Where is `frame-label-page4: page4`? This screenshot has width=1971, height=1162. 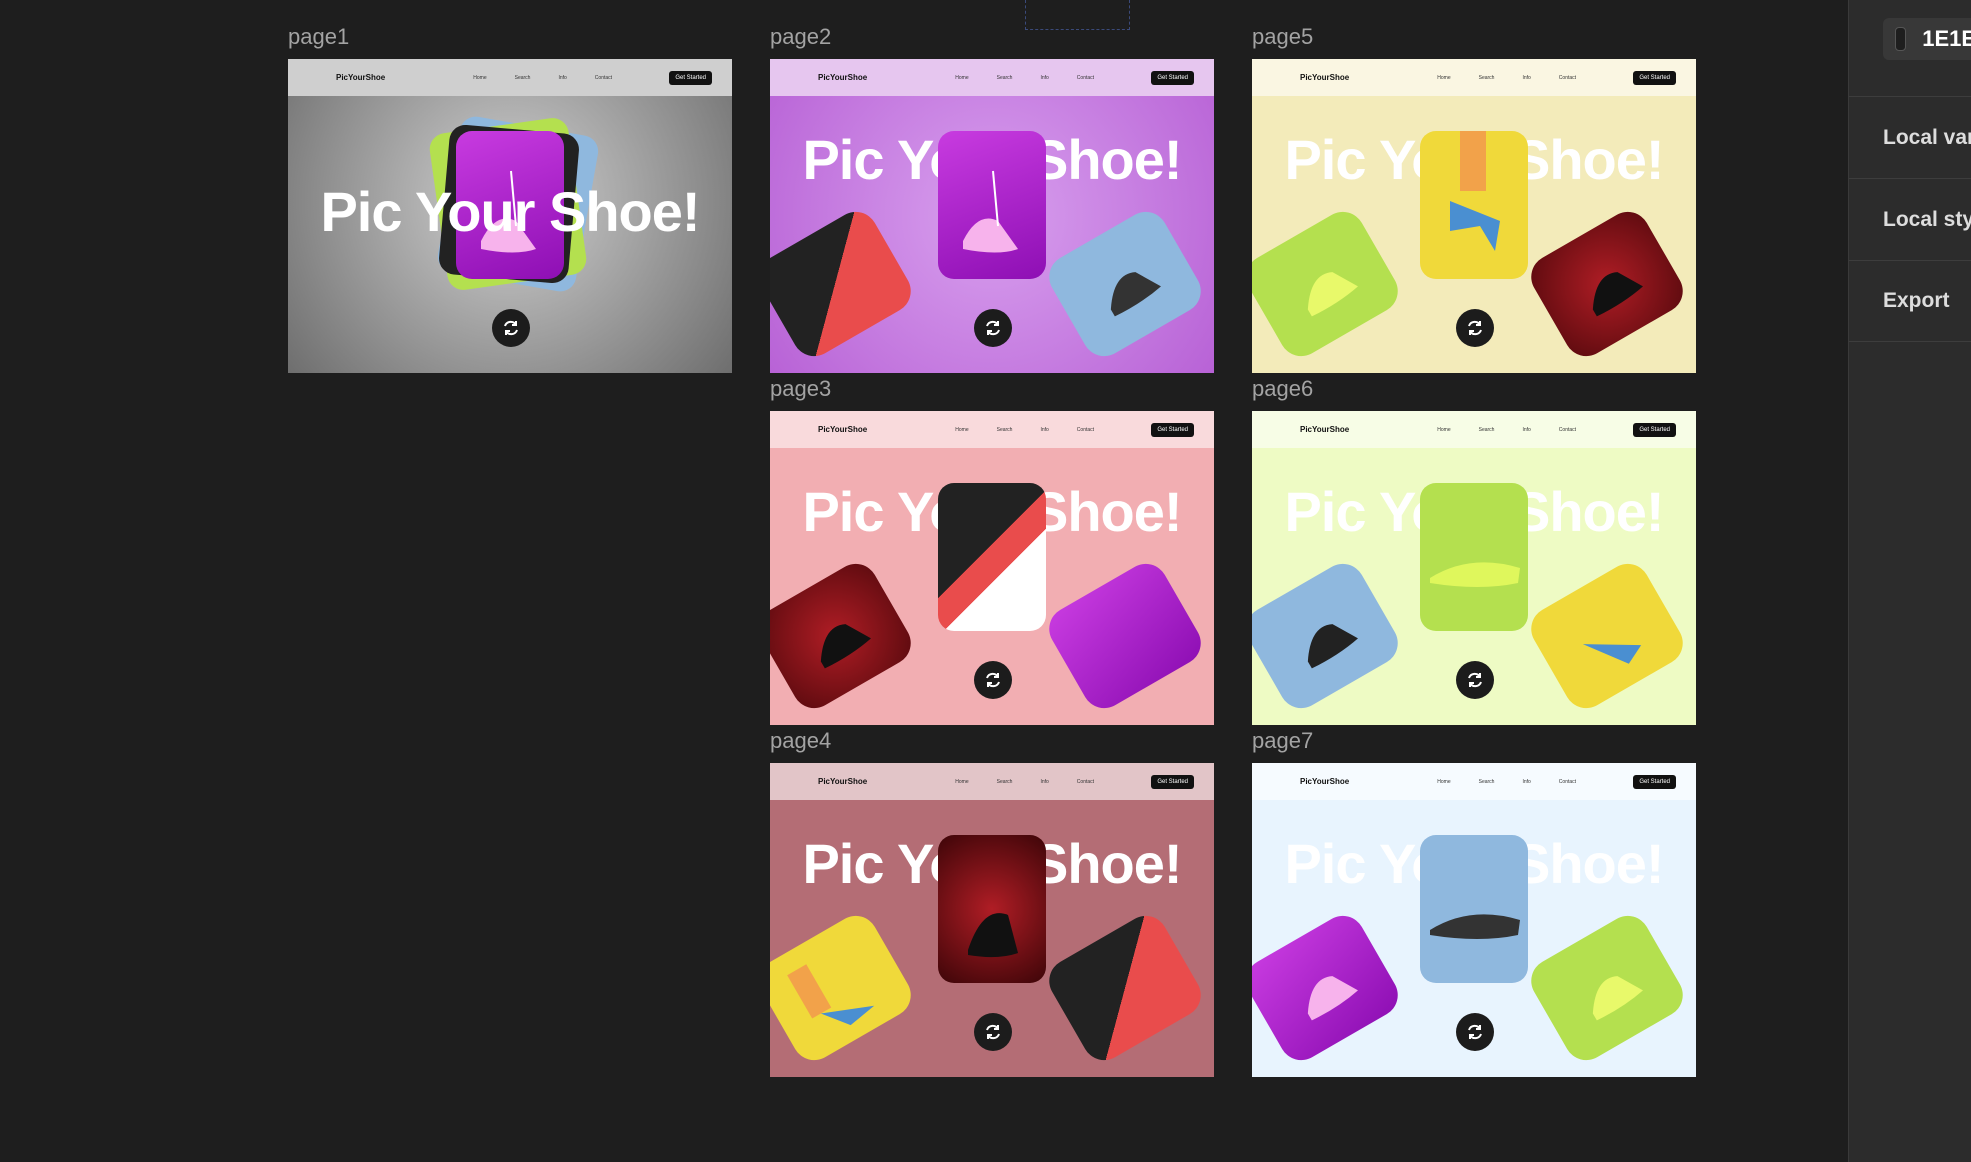
frame-label-page4: page4 is located at coordinates (800, 741).